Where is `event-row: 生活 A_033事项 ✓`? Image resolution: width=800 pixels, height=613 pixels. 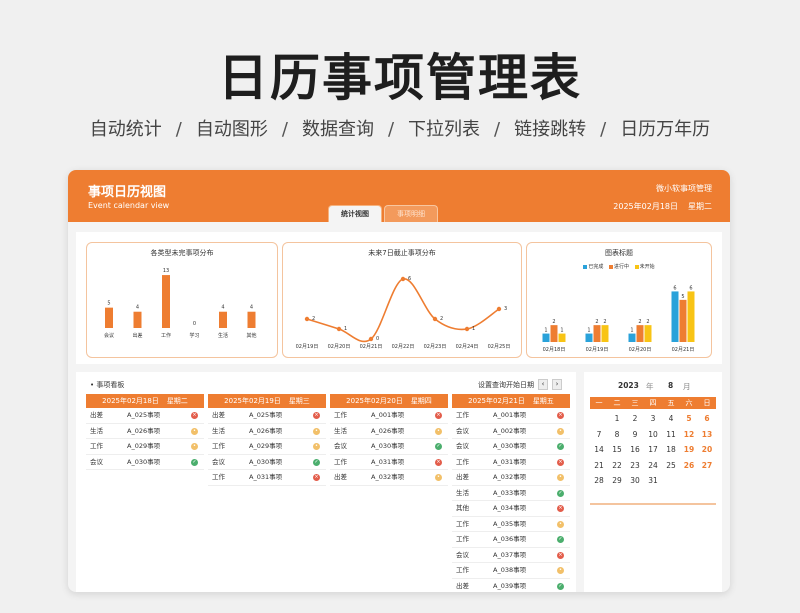 event-row: 生活 A_033事项 ✓ is located at coordinates (511, 493).